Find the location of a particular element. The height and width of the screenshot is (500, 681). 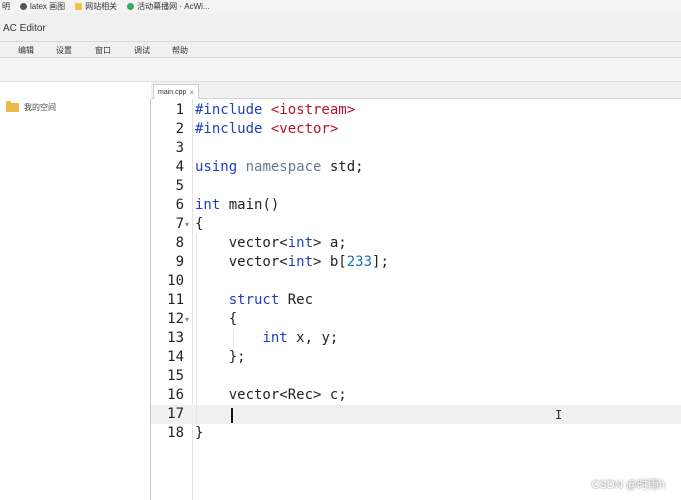

code-token: { is located at coordinates (199, 224).